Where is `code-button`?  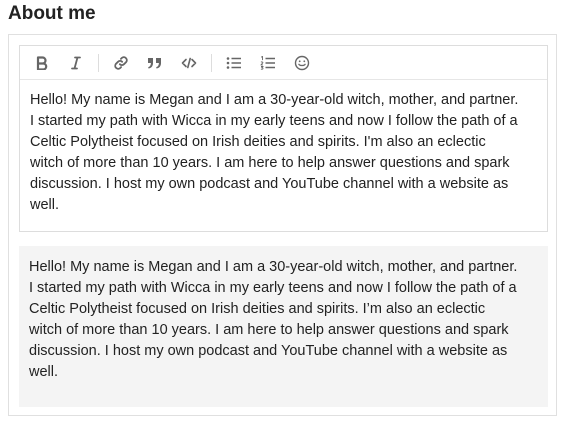 code-button is located at coordinates (189, 63).